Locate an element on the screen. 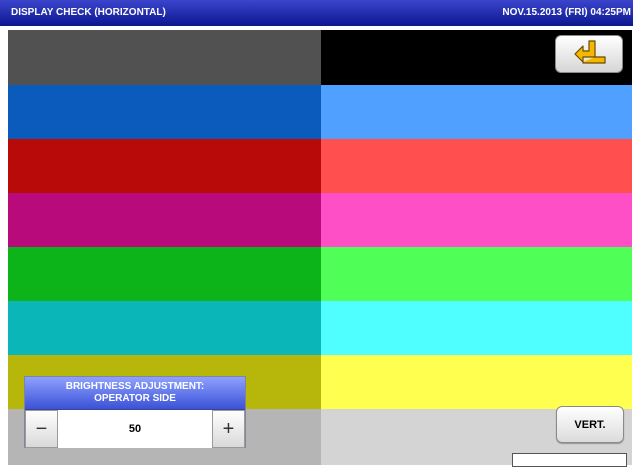 Image resolution: width=633 pixels, height=467 pixels. band-magenta-dark is located at coordinates (164, 220).